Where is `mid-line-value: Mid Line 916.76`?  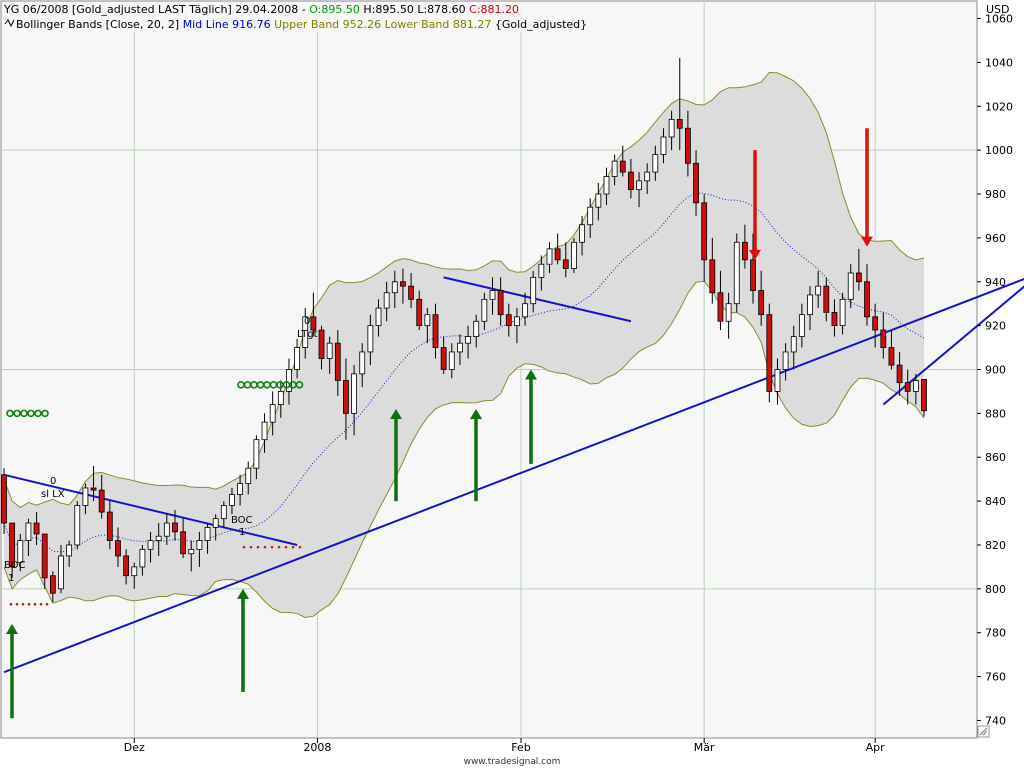 mid-line-value: Mid Line 916.76 is located at coordinates (227, 24).